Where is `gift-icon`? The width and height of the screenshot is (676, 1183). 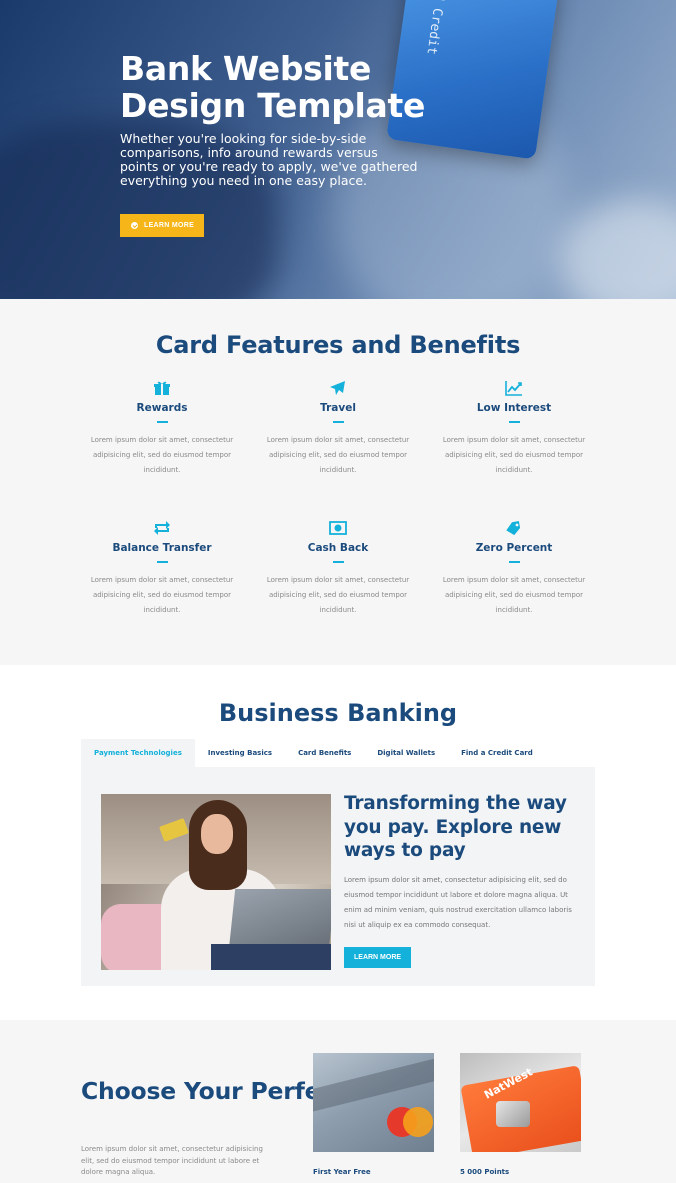
gift-icon is located at coordinates (162, 388).